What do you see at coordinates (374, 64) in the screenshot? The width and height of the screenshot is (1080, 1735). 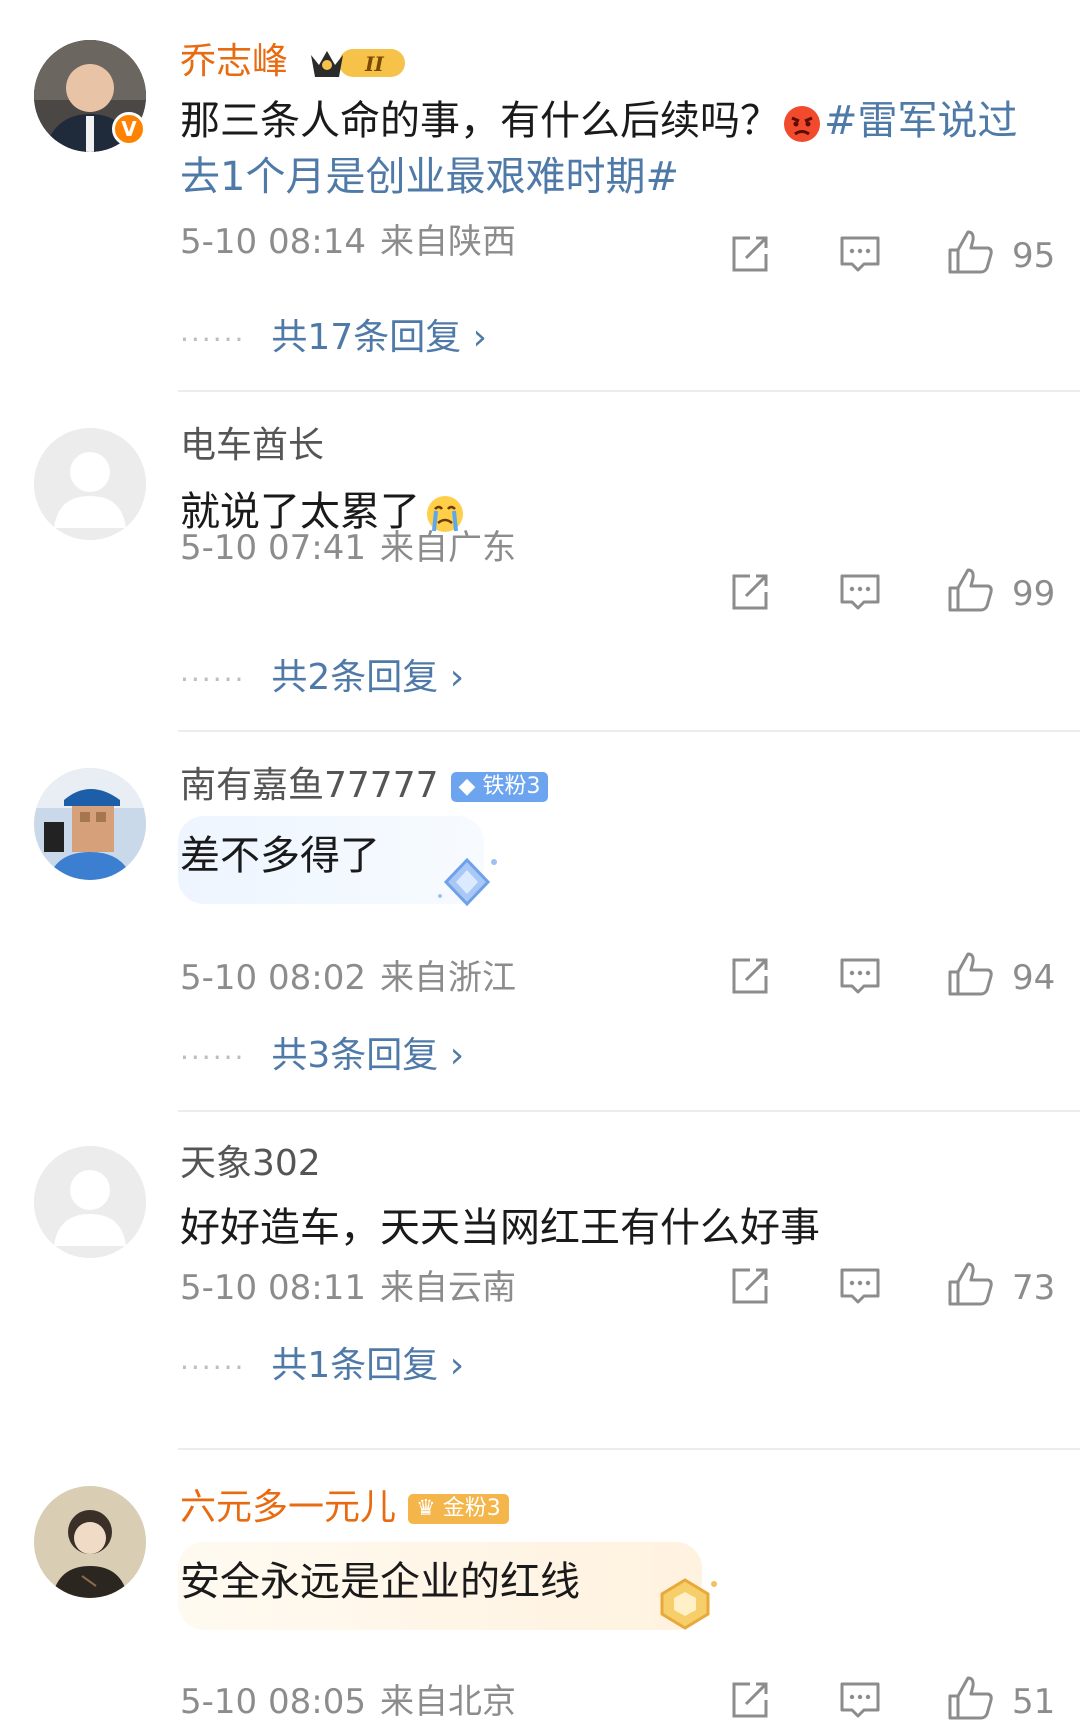 I see `svg-text: II` at bounding box center [374, 64].